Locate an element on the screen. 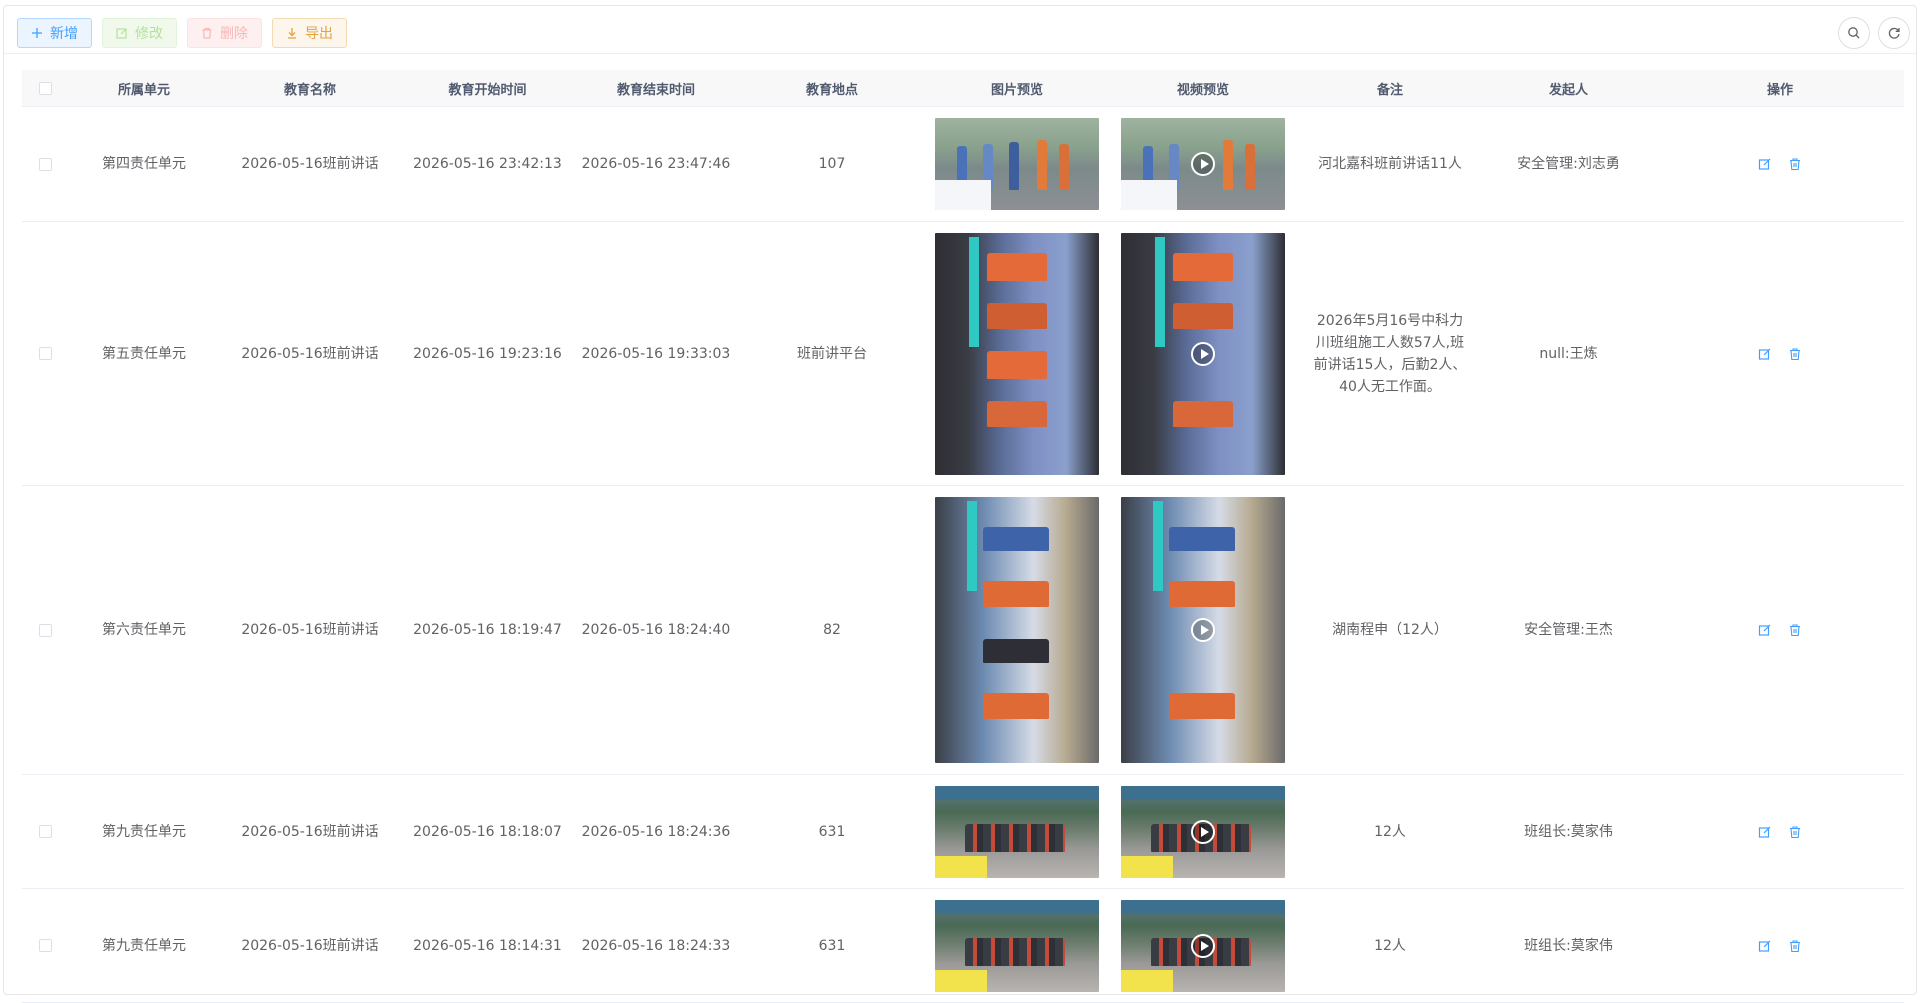  cell-start: 2026-05-16 18:18:07 is located at coordinates (487, 831).